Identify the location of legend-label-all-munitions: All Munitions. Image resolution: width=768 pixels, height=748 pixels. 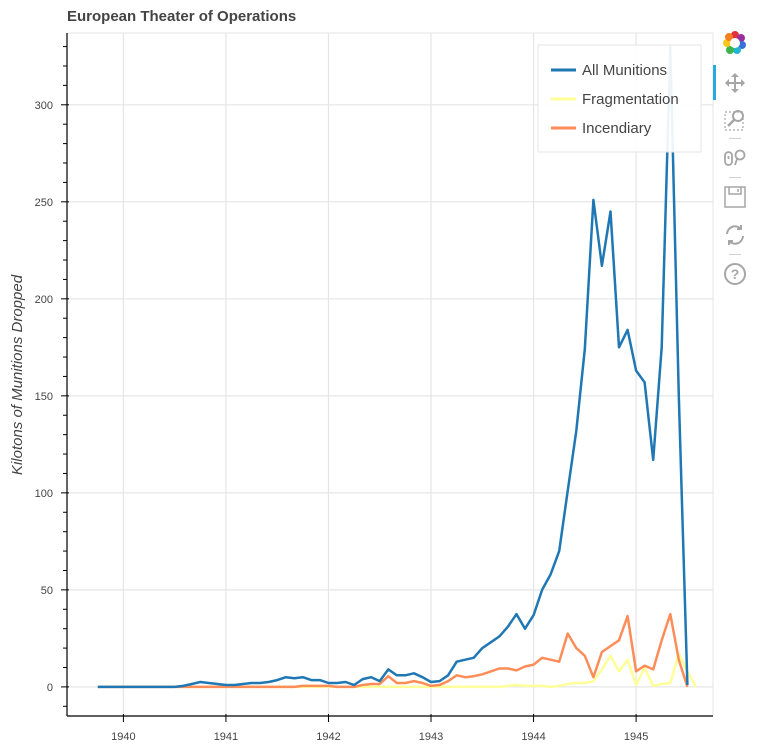
(624, 70).